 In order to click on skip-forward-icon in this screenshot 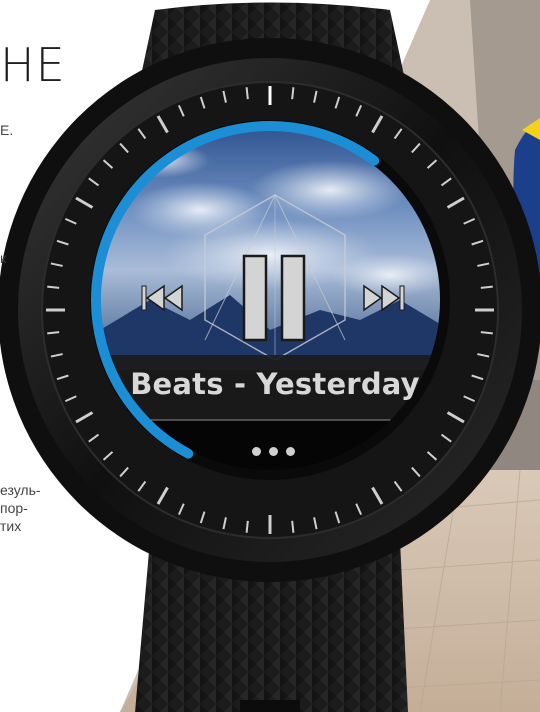, I will do `click(384, 298)`.